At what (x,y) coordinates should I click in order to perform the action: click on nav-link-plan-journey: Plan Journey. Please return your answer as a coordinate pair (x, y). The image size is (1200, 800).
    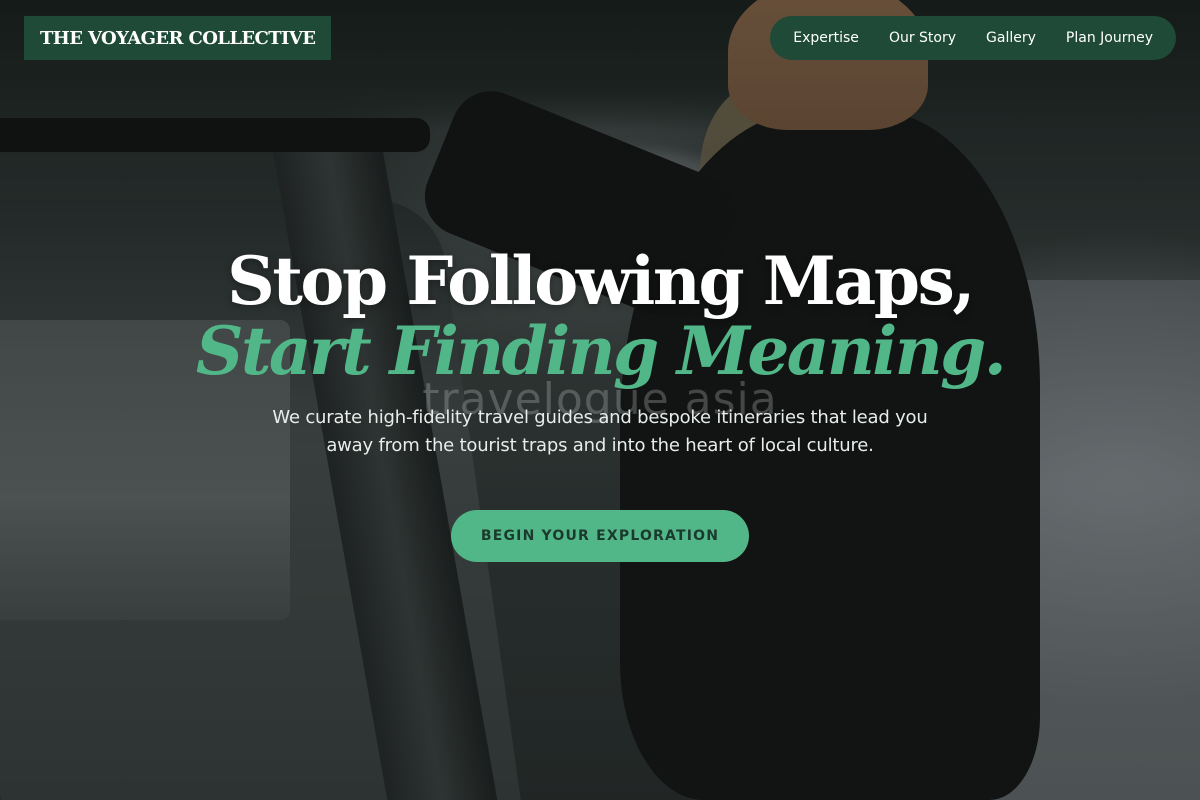
    Looking at the image, I should click on (1109, 38).